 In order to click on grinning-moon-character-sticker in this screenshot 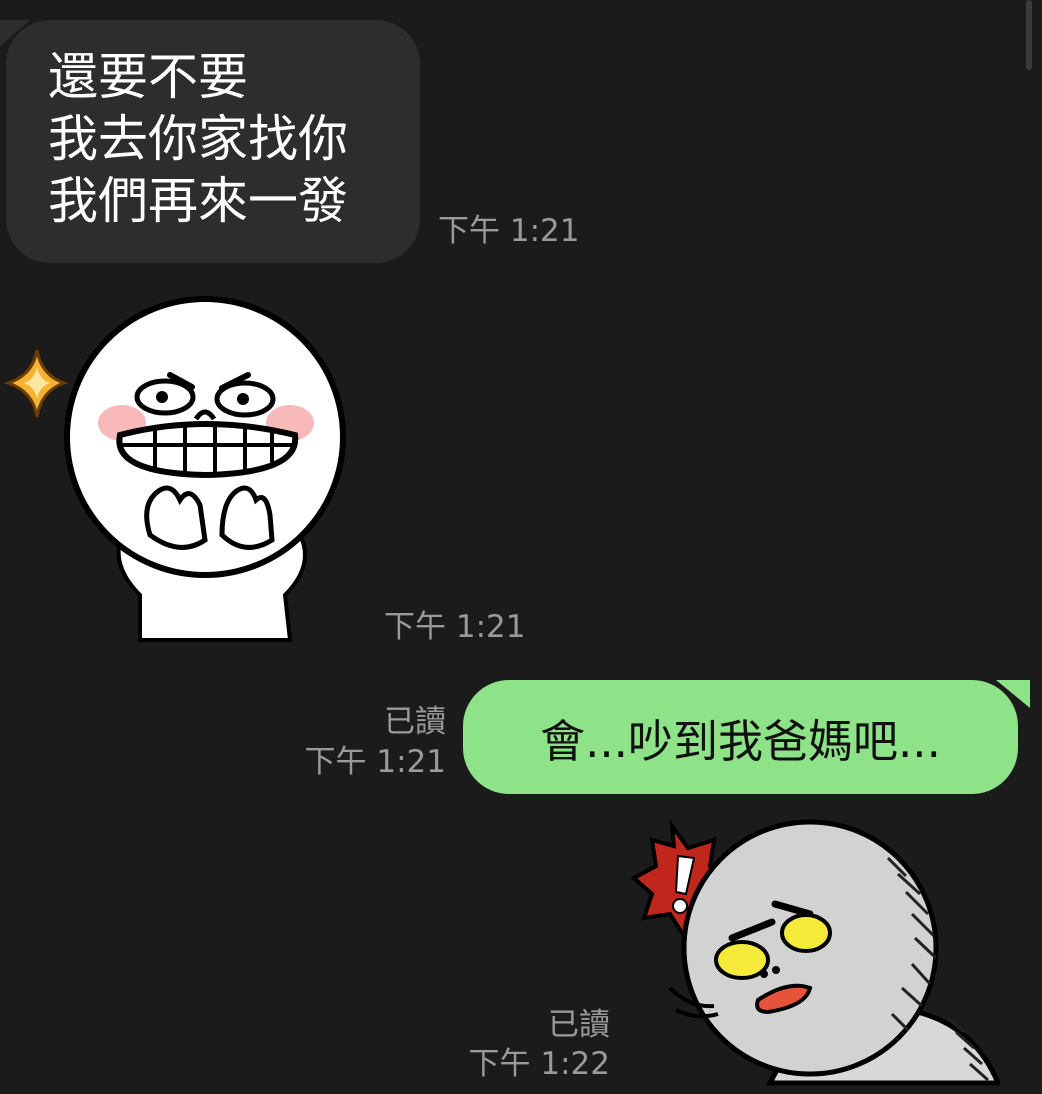, I will do `click(180, 470)`.